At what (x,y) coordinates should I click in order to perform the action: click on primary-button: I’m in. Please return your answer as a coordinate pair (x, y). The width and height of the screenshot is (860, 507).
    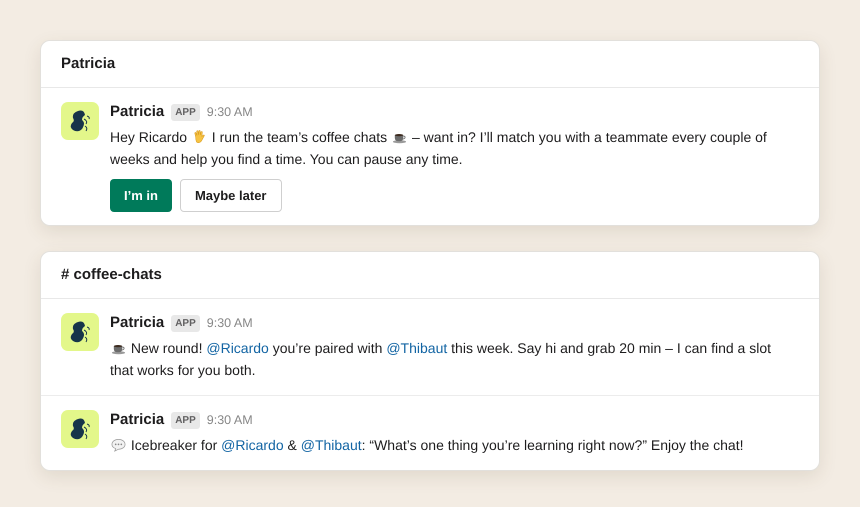
    Looking at the image, I should click on (141, 195).